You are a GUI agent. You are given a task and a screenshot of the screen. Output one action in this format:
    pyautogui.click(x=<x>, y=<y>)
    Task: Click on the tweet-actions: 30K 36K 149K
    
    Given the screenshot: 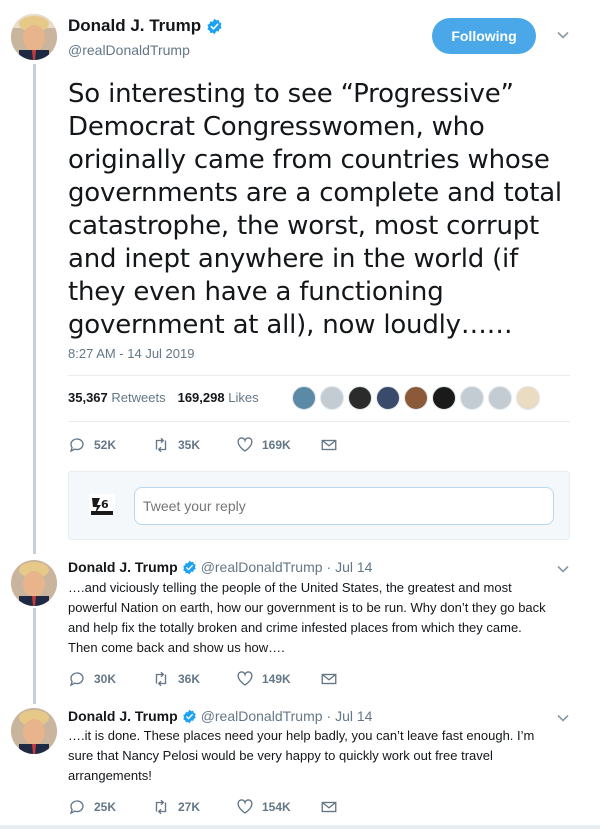 What is the action you would take?
    pyautogui.click(x=236, y=679)
    